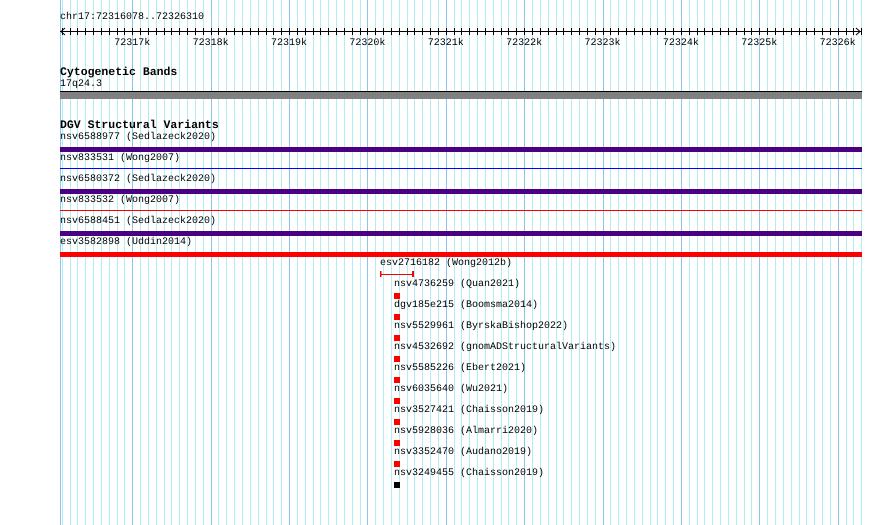  I want to click on feature-label: nsv3352470 (Audano2019), so click(463, 453).